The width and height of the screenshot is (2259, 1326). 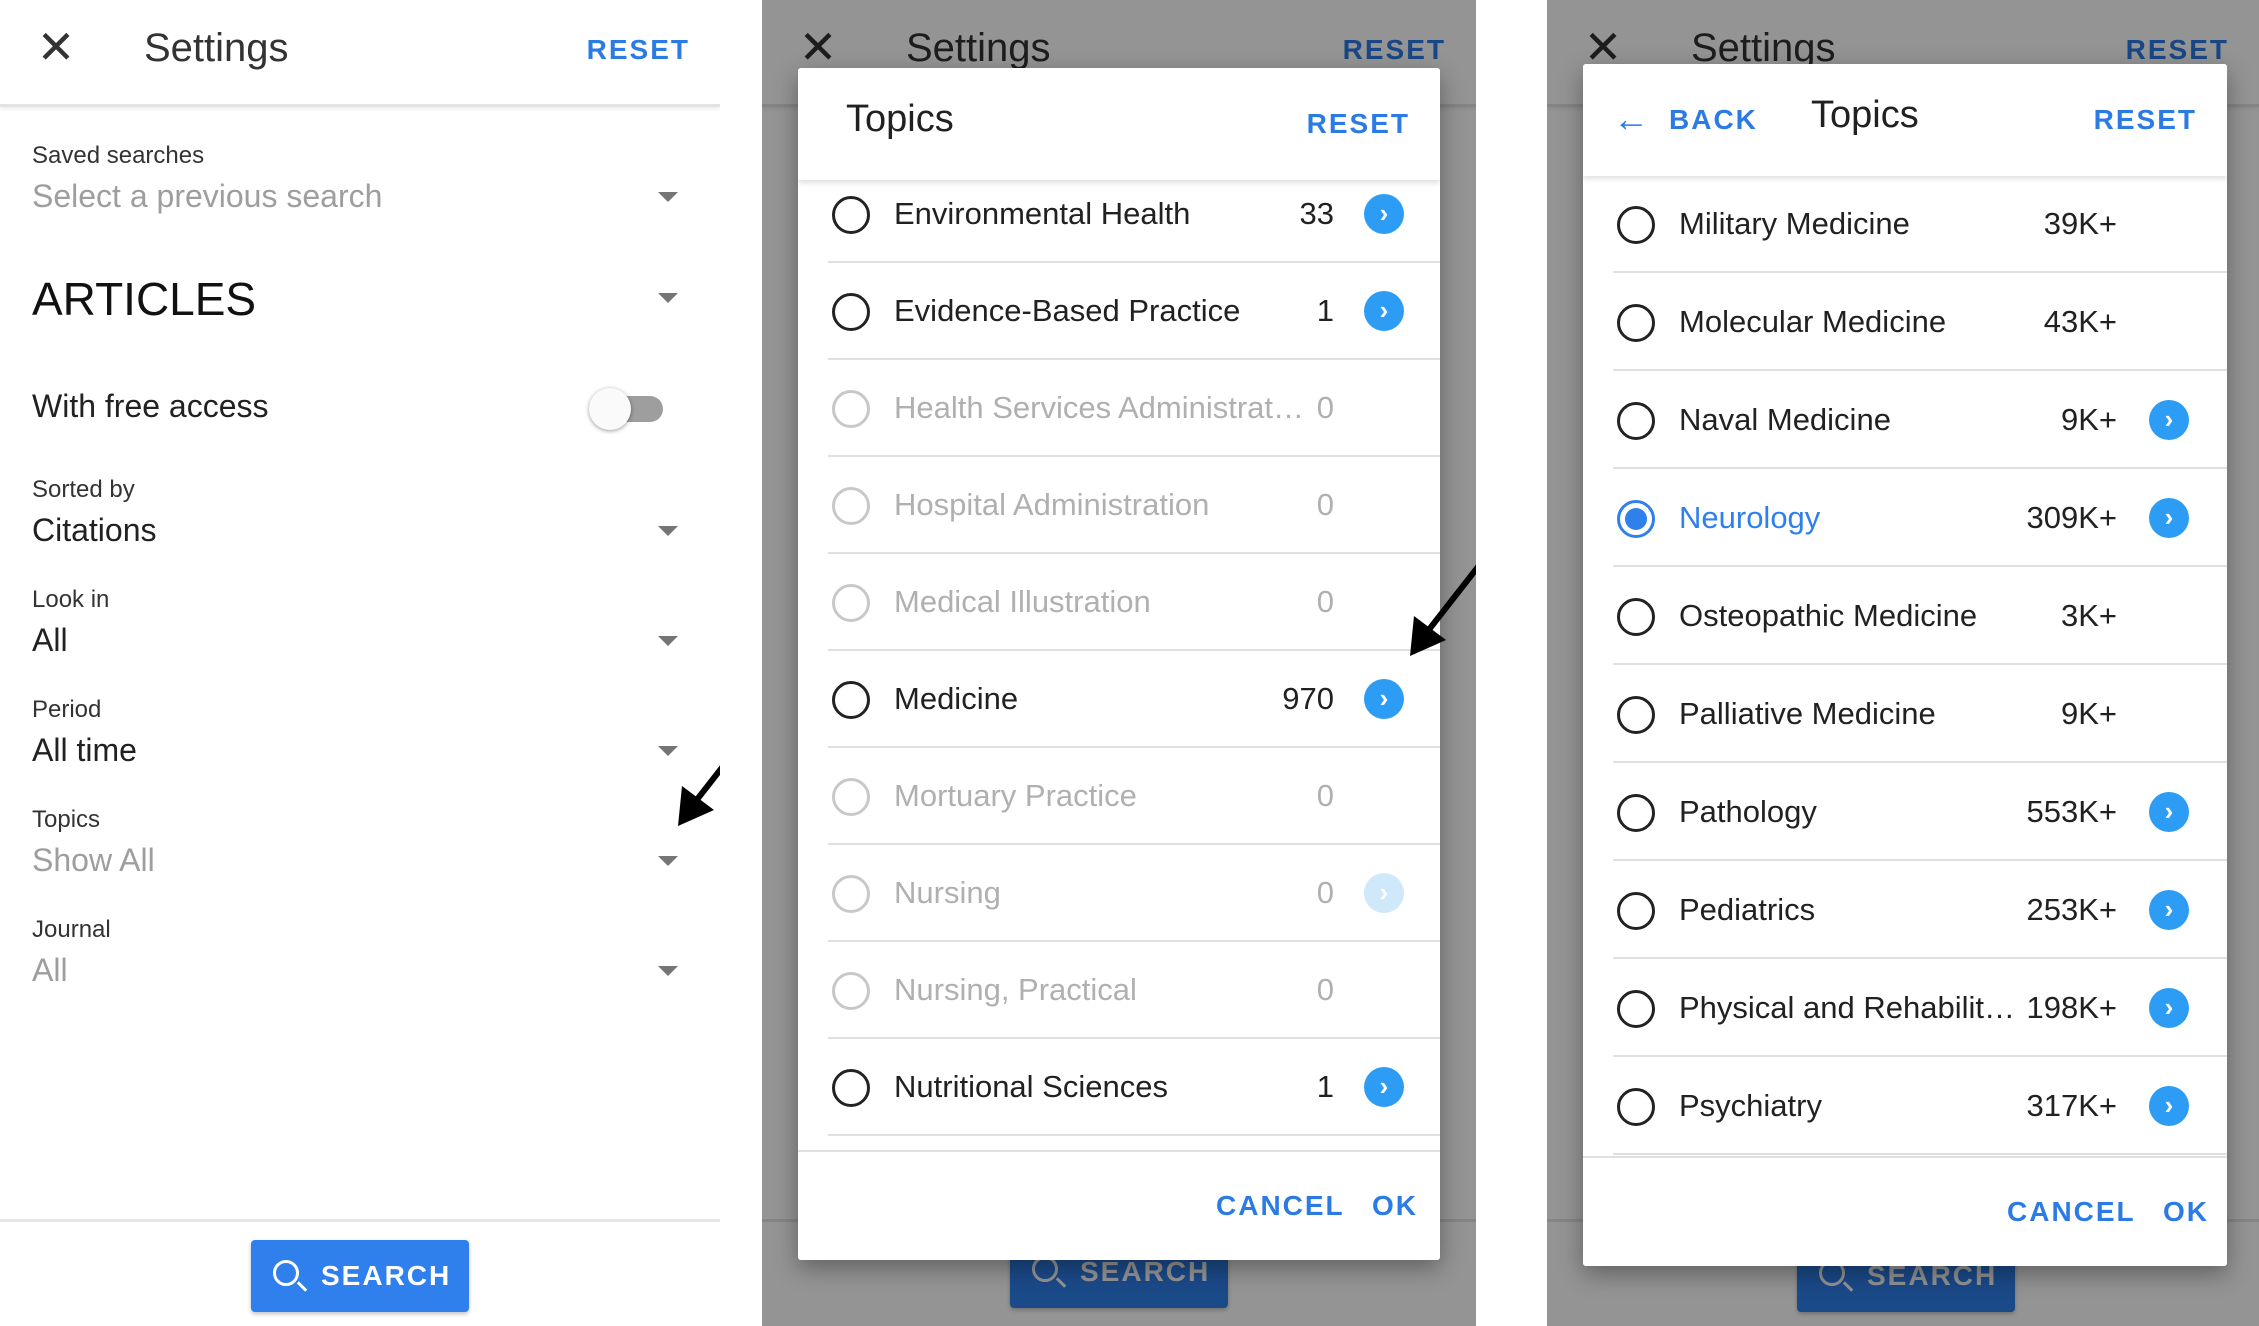 What do you see at coordinates (1636, 519) in the screenshot?
I see `radio-button-selected` at bounding box center [1636, 519].